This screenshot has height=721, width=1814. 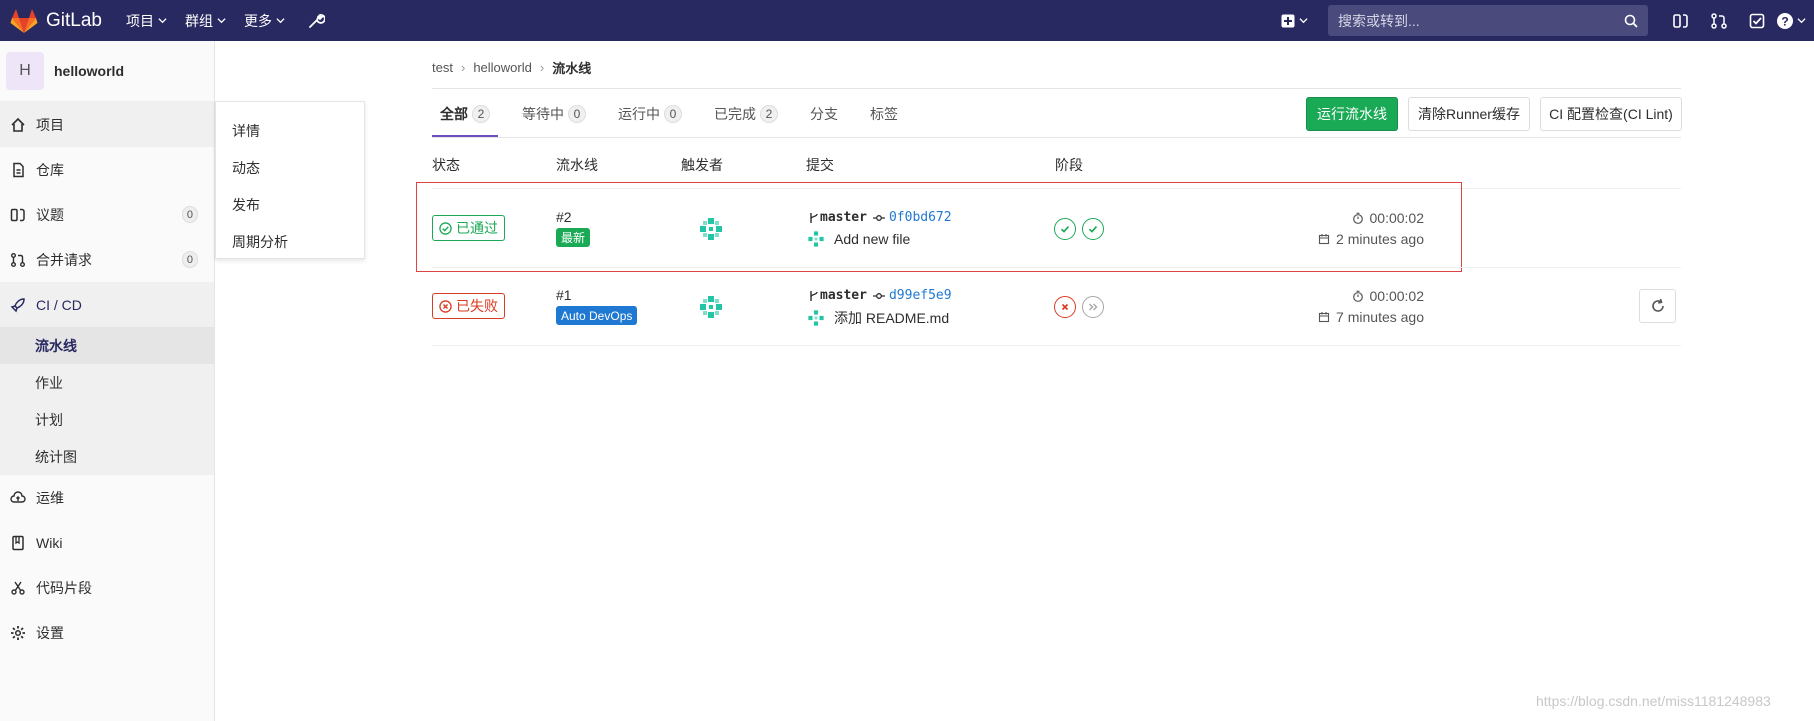 What do you see at coordinates (920, 295) in the screenshot?
I see `commit-sha-link: d99ef5e9` at bounding box center [920, 295].